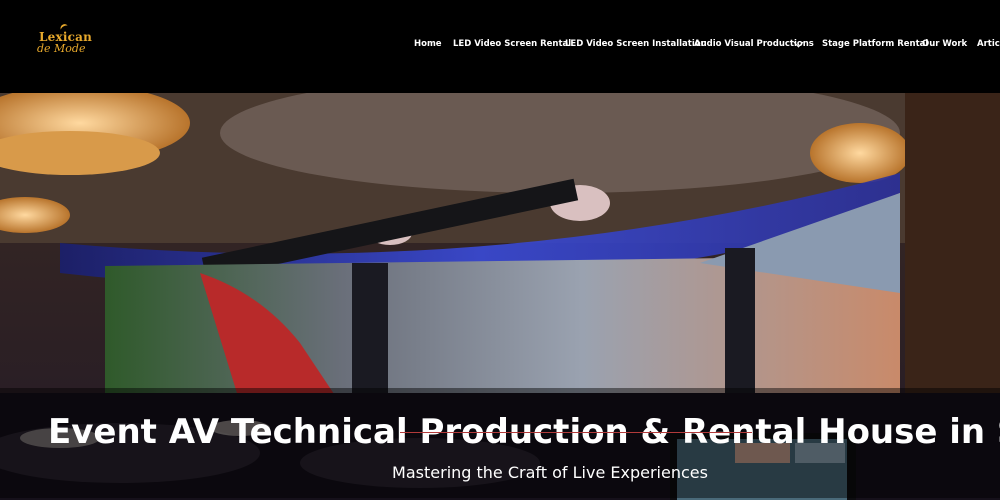 The height and width of the screenshot is (500, 1000). What do you see at coordinates (576, 432) in the screenshot?
I see `hero-divider` at bounding box center [576, 432].